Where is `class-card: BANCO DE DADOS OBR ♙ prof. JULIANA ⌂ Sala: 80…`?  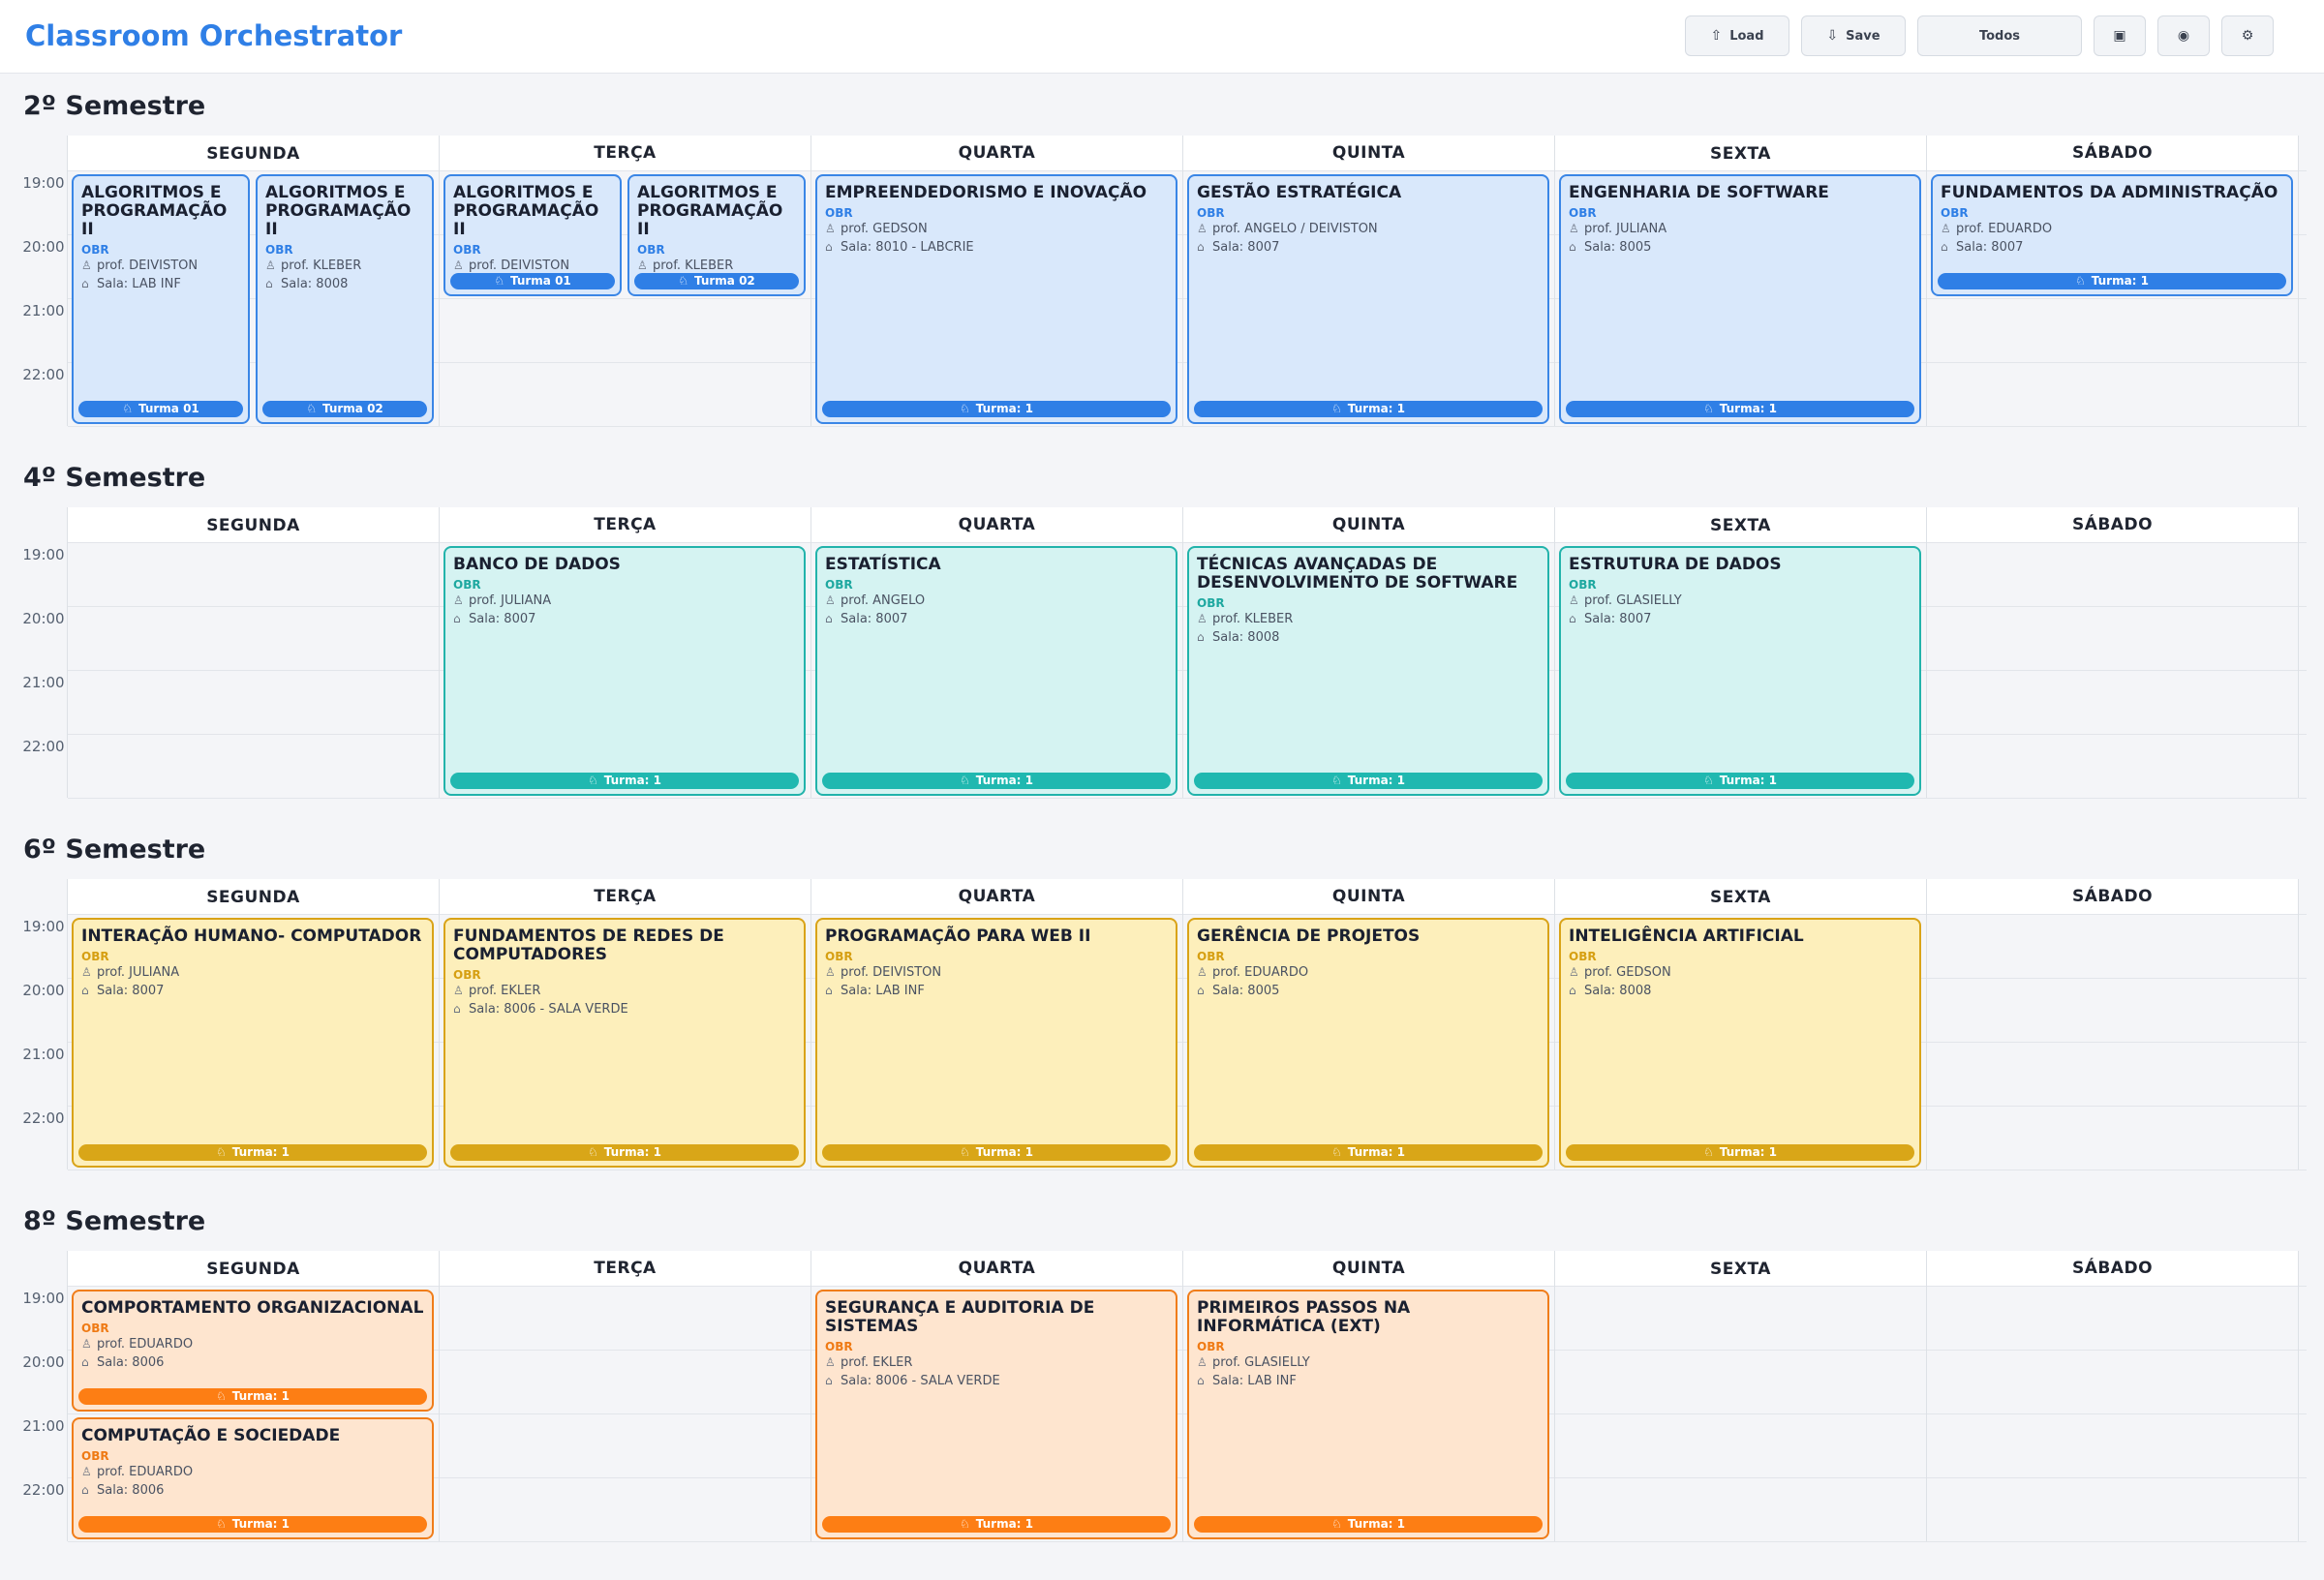 class-card: BANCO DE DADOS OBR ♙ prof. JULIANA ⌂ Sala: 80… is located at coordinates (624, 671).